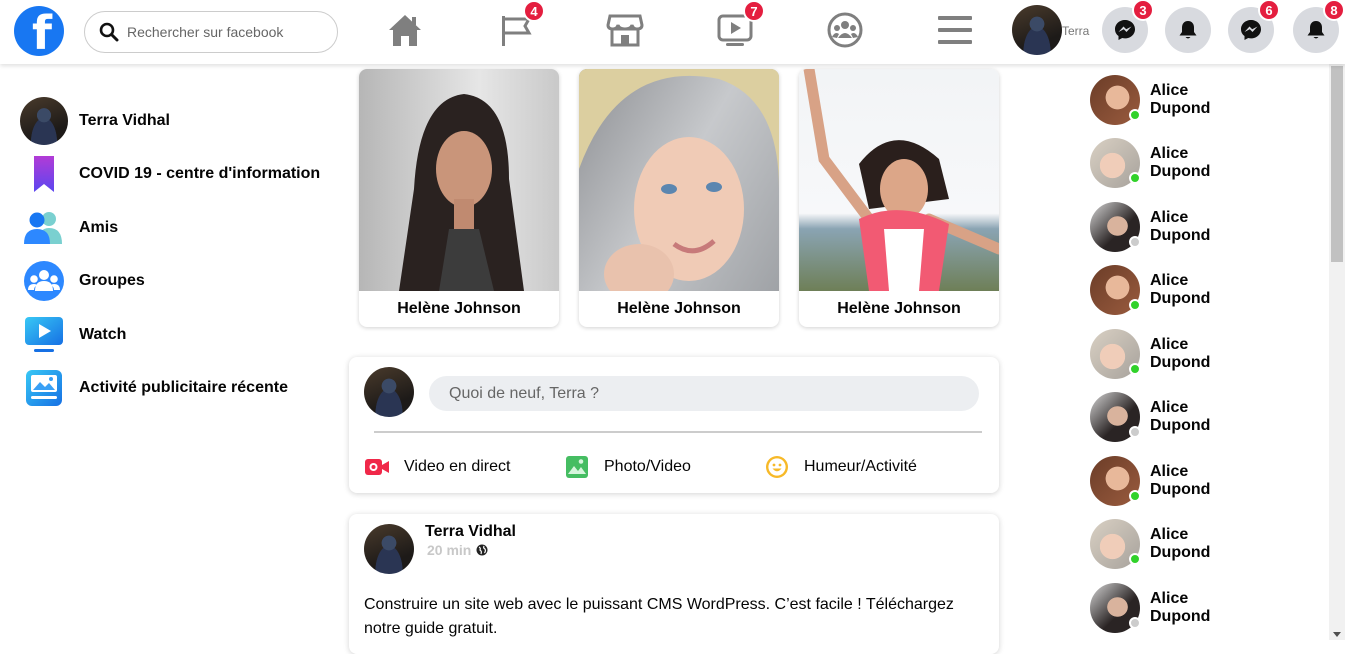  What do you see at coordinates (39, 31) in the screenshot?
I see `facebook-logo: f` at bounding box center [39, 31].